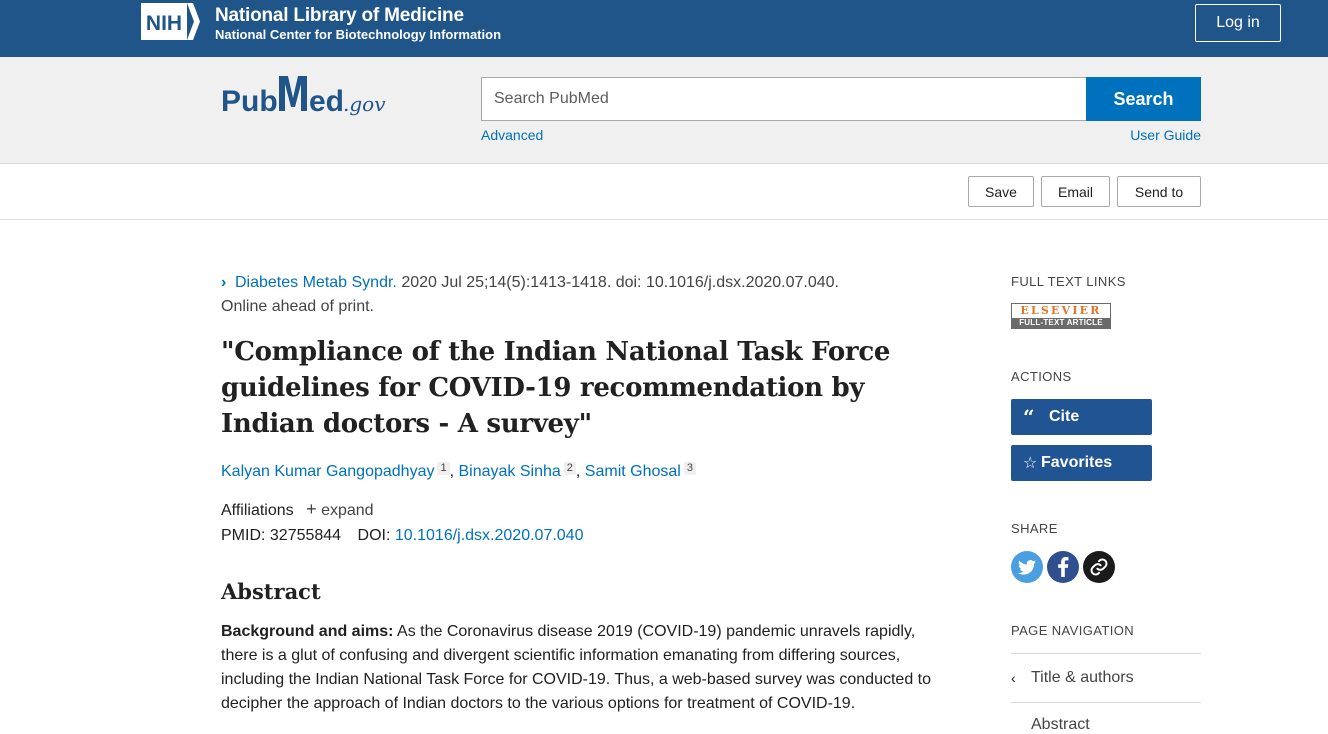 The width and height of the screenshot is (1328, 734). I want to click on author-link: Kalyan Kumar Gangopadhyay, so click(327, 471).